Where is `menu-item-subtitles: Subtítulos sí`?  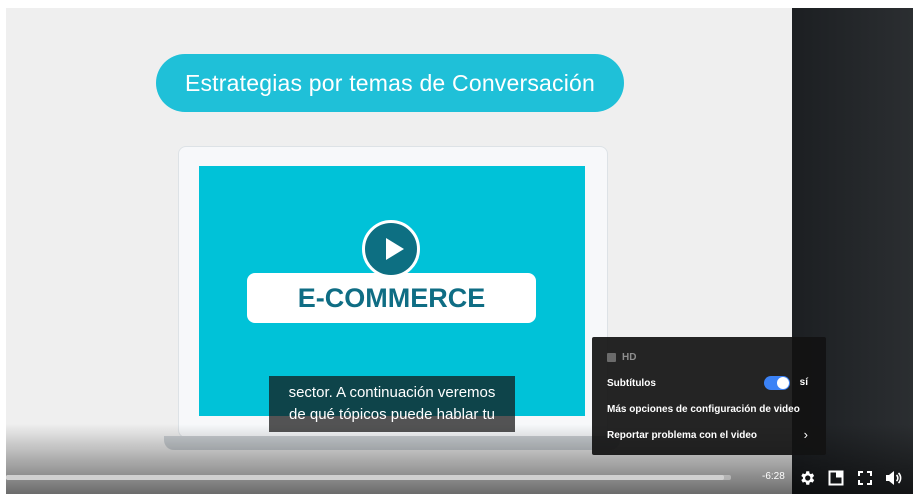 menu-item-subtitles: Subtítulos sí is located at coordinates (711, 383).